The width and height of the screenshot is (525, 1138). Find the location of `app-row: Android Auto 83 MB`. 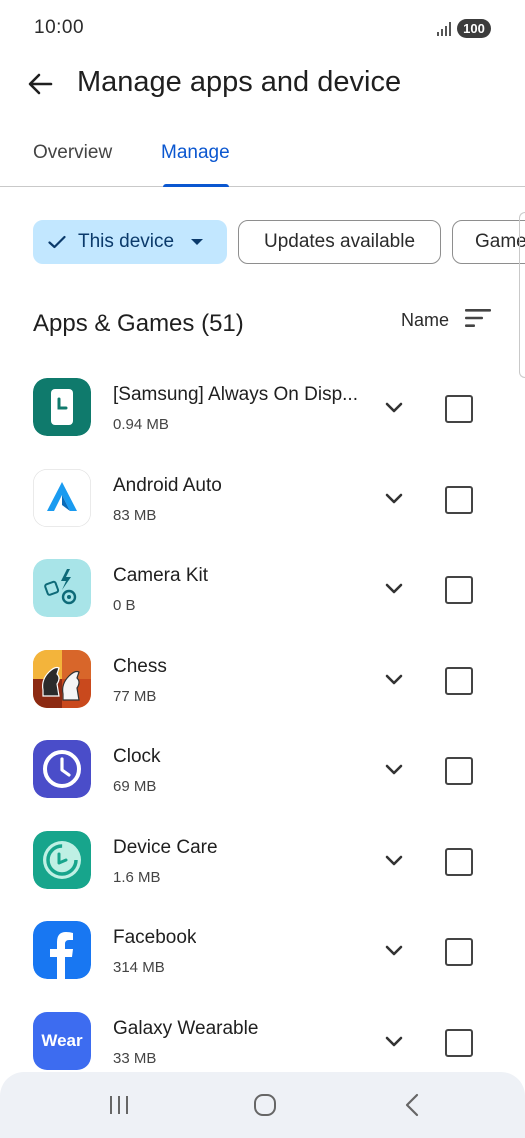

app-row: Android Auto 83 MB is located at coordinates (262, 500).